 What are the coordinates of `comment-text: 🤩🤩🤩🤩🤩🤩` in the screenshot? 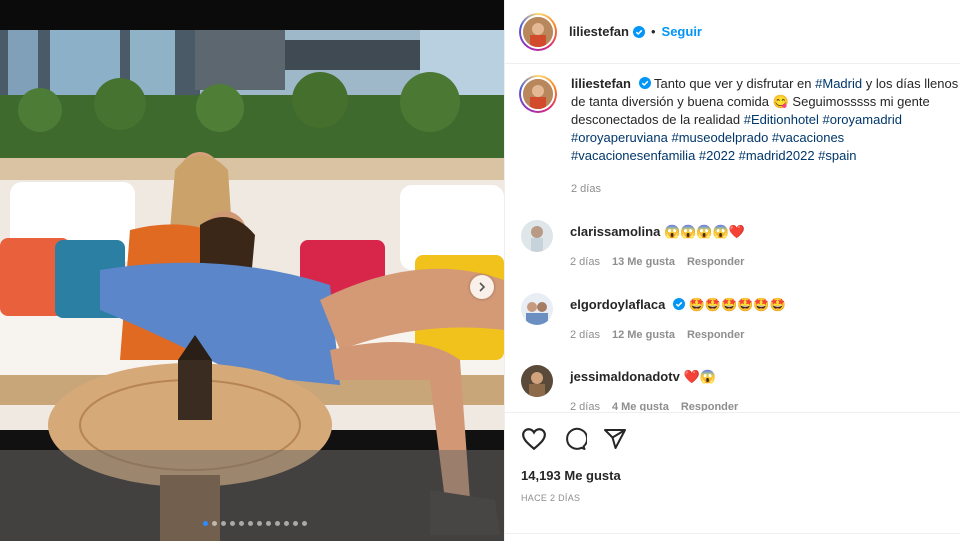 It's located at (737, 304).